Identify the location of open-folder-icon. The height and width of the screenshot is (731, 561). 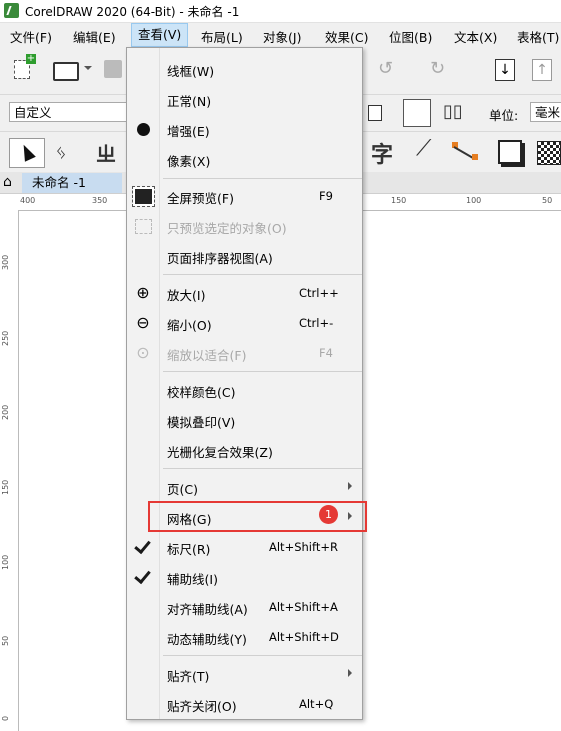
(66, 71).